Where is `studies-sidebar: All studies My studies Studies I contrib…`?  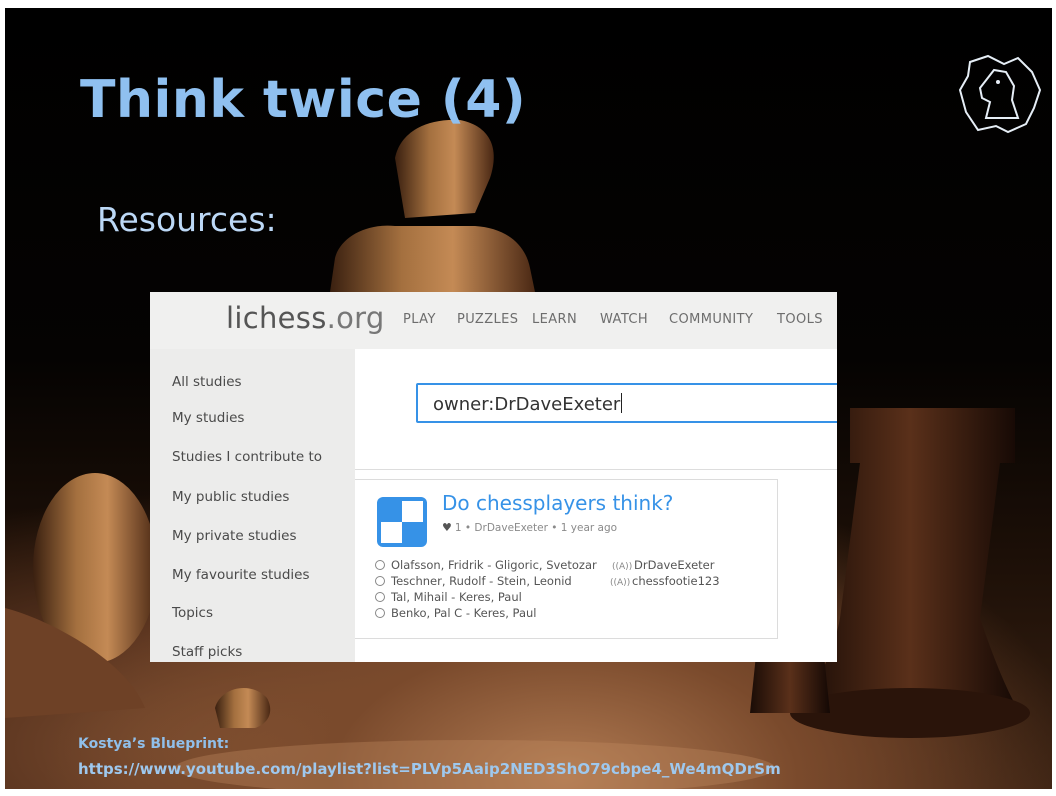 studies-sidebar: All studies My studies Studies I contrib… is located at coordinates (252, 505).